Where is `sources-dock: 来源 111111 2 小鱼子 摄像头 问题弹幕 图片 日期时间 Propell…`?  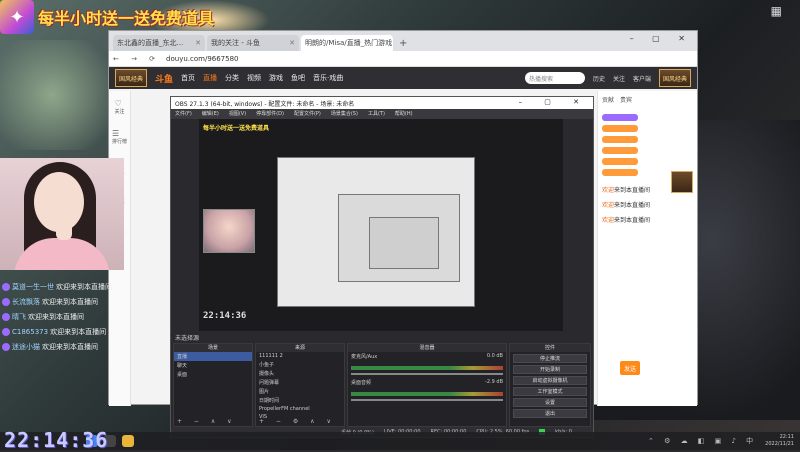 sources-dock: 来源 111111 2 小鱼子 摄像头 问题弹幕 图片 日期时间 Propell… is located at coordinates (300, 385).